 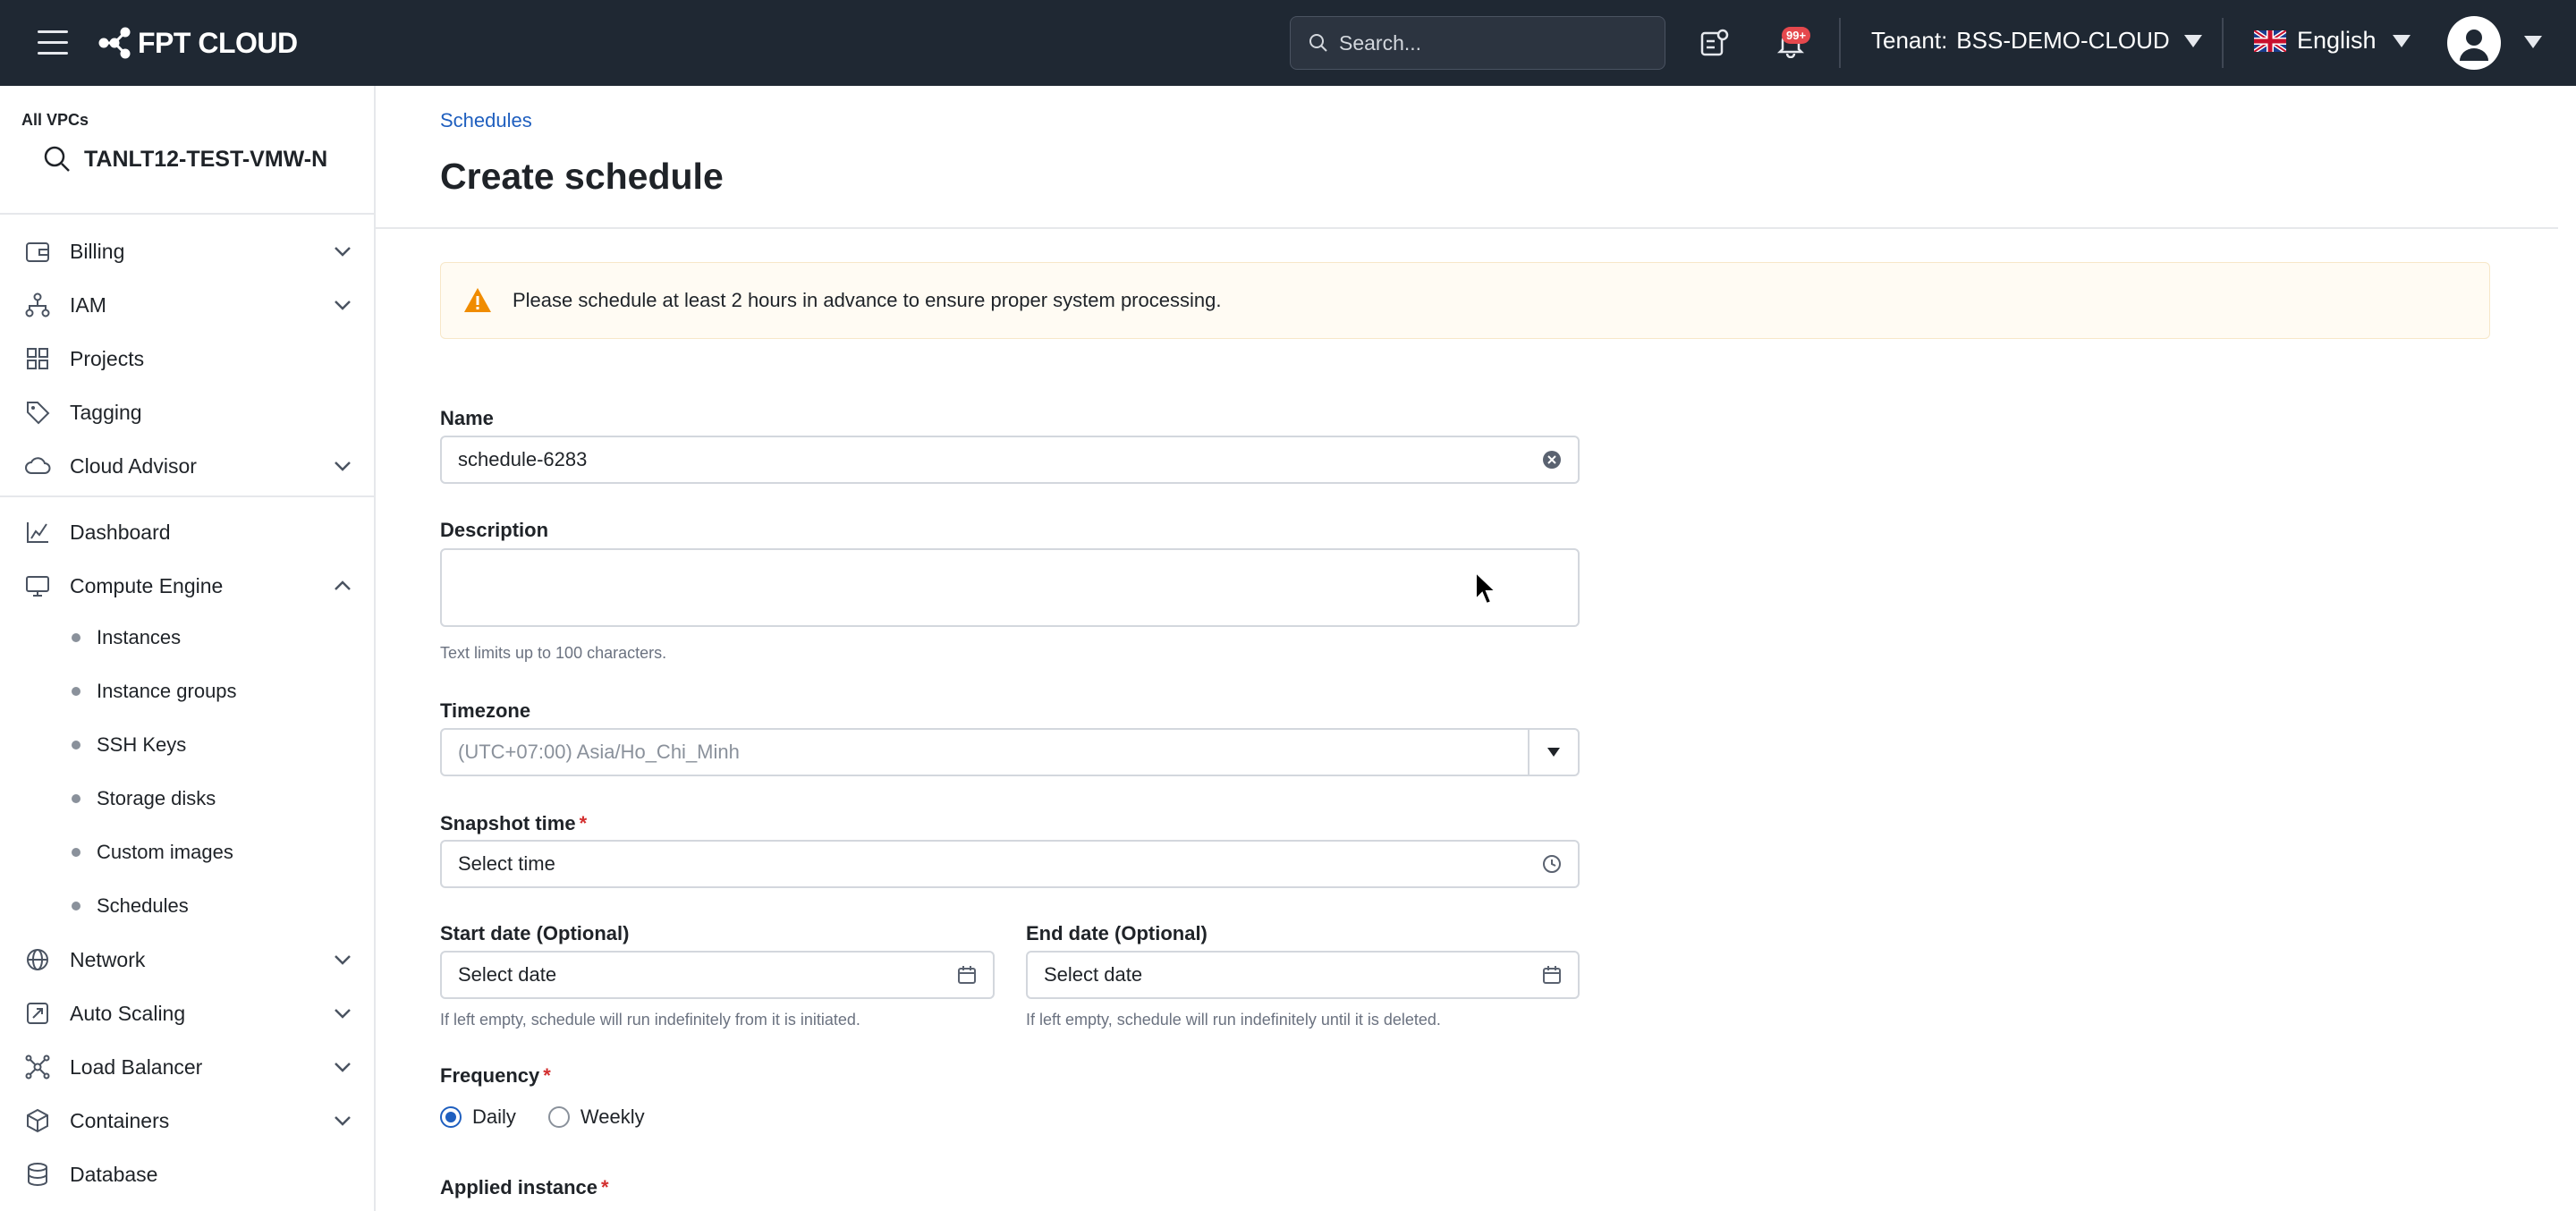 What do you see at coordinates (1010, 460) in the screenshot?
I see `name-field: schedule-6283` at bounding box center [1010, 460].